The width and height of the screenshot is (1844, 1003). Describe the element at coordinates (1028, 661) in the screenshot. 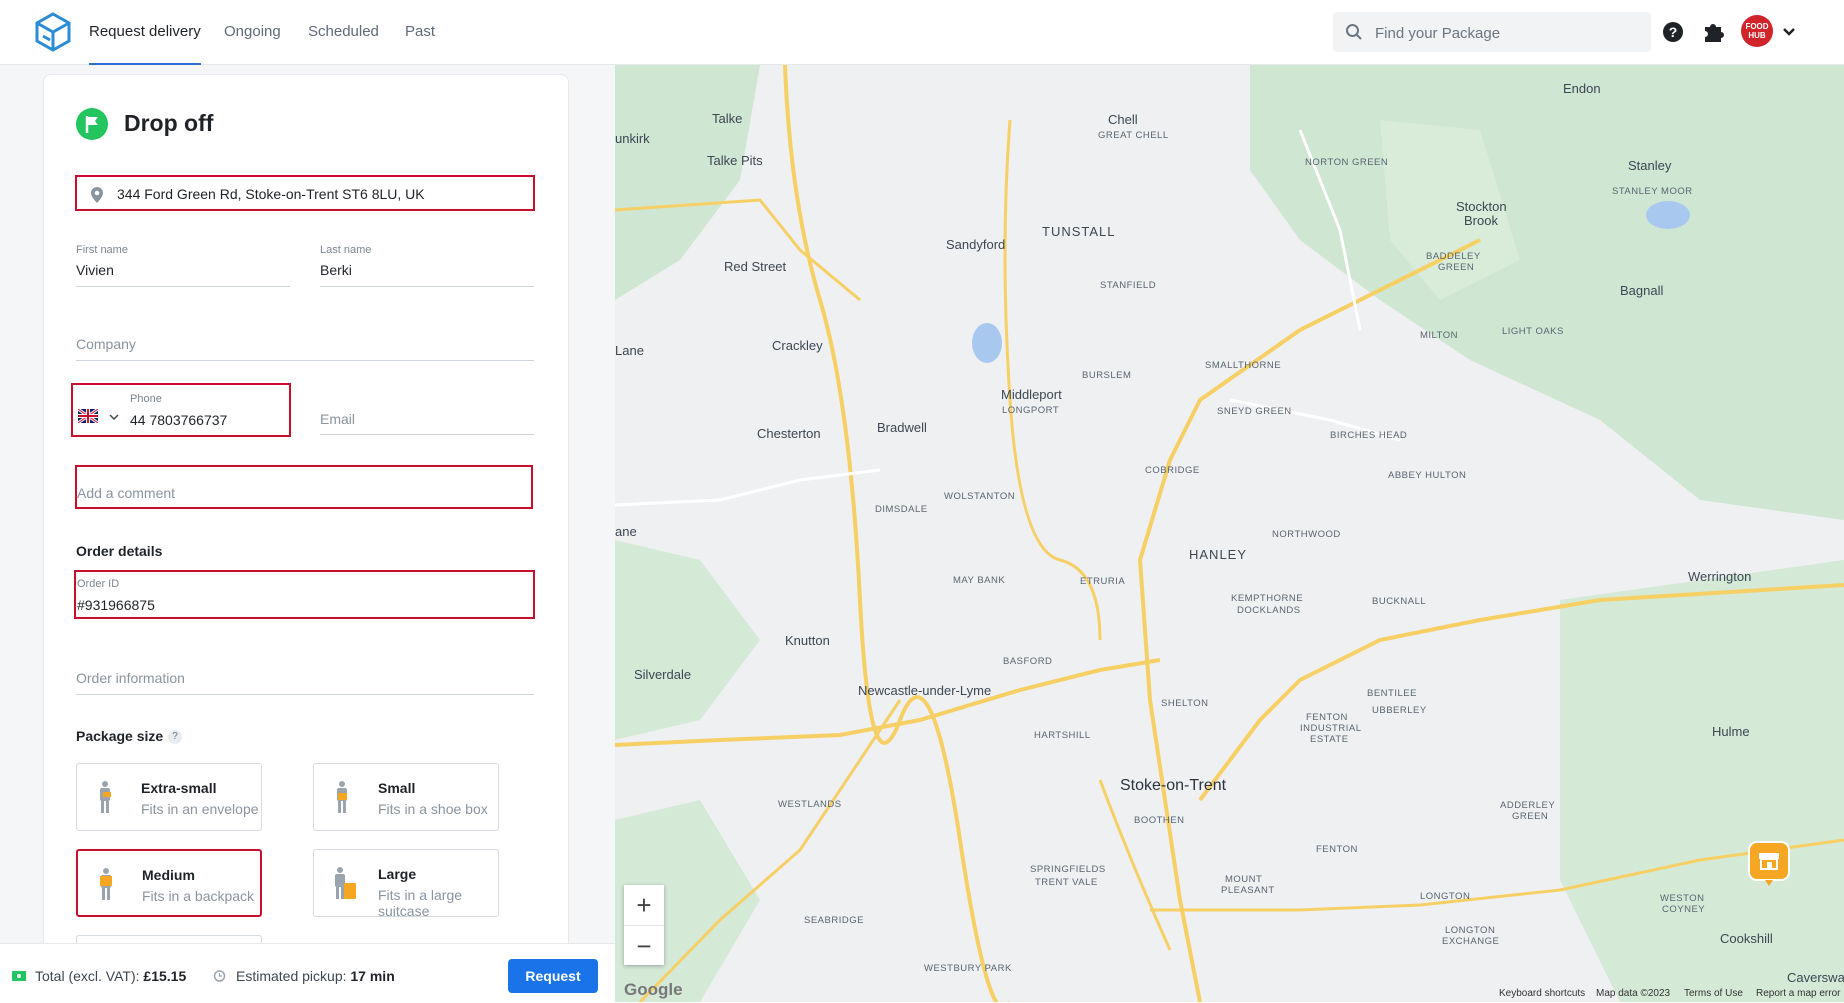

I see `map-place-label: BASFORD` at that location.